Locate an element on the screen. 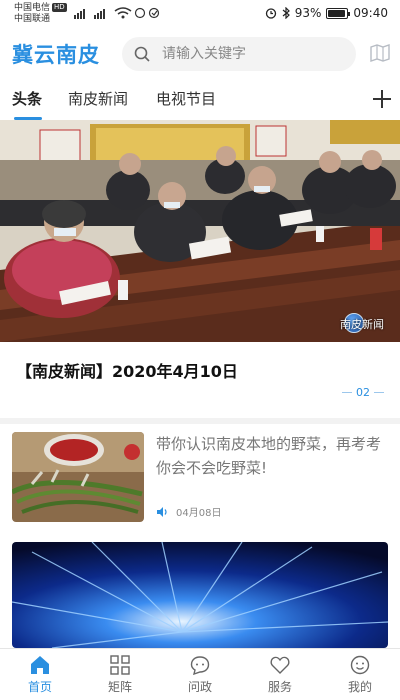  app-title: 冀云南皮 is located at coordinates (56, 55).